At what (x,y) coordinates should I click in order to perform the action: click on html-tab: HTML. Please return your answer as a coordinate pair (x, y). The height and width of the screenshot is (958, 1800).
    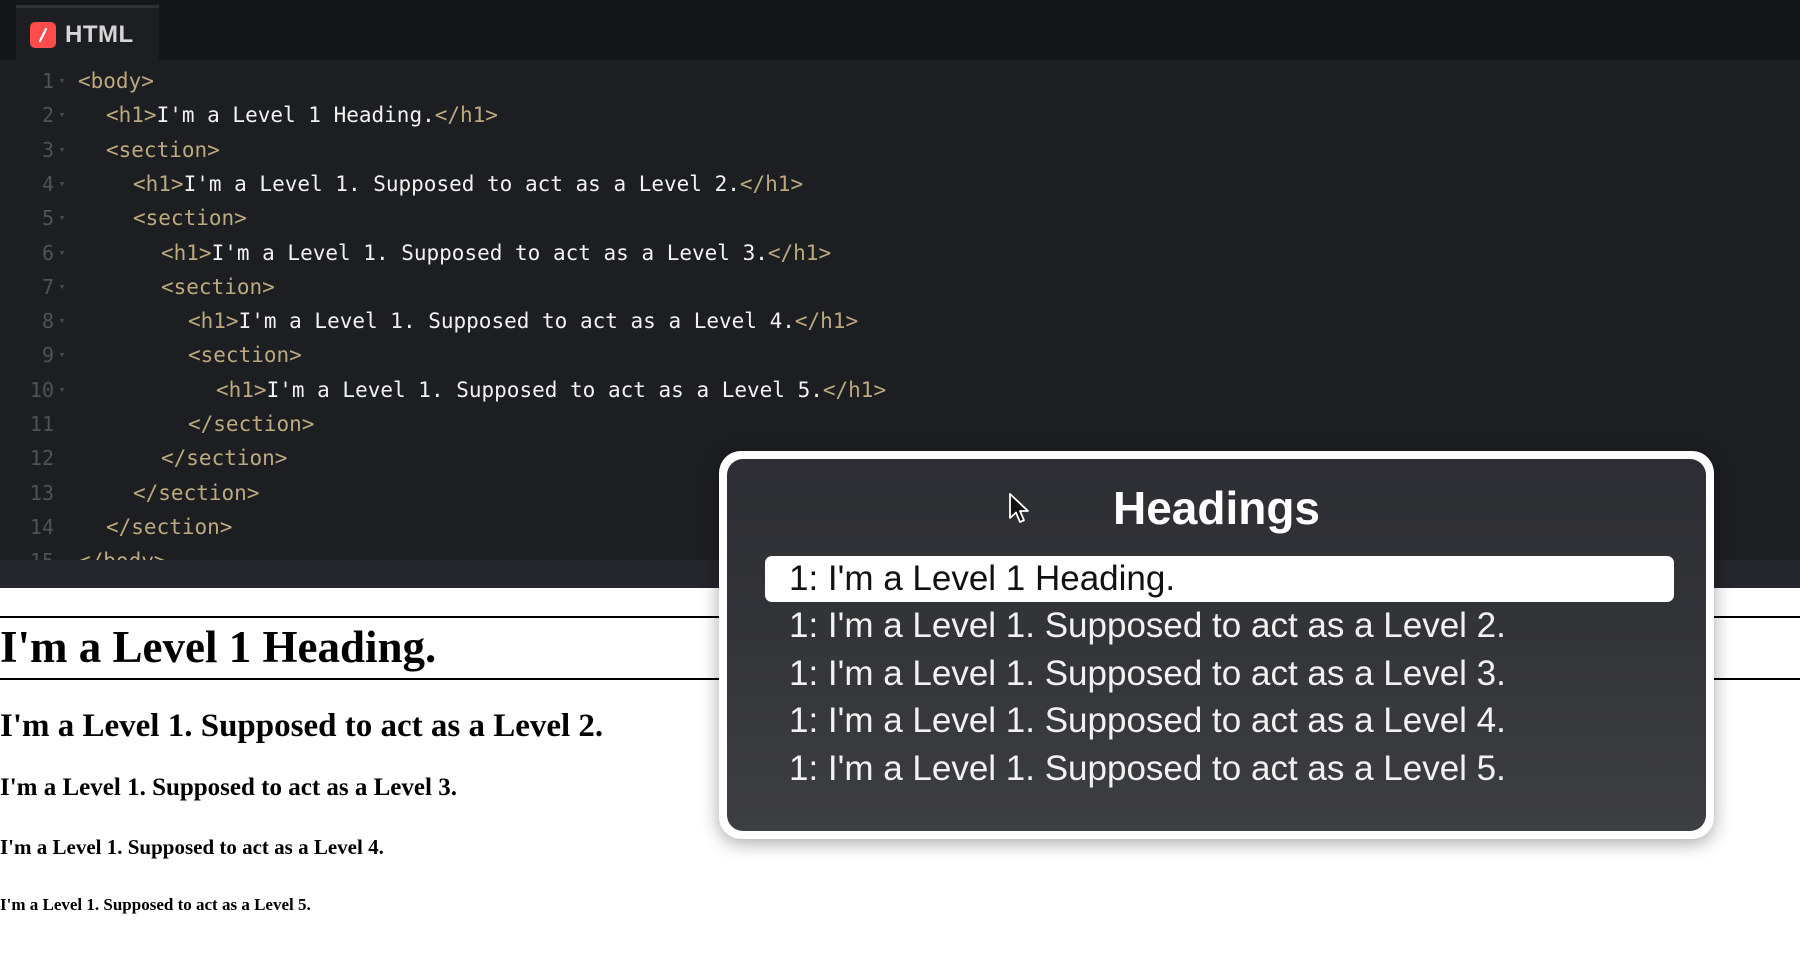
    Looking at the image, I should click on (87, 33).